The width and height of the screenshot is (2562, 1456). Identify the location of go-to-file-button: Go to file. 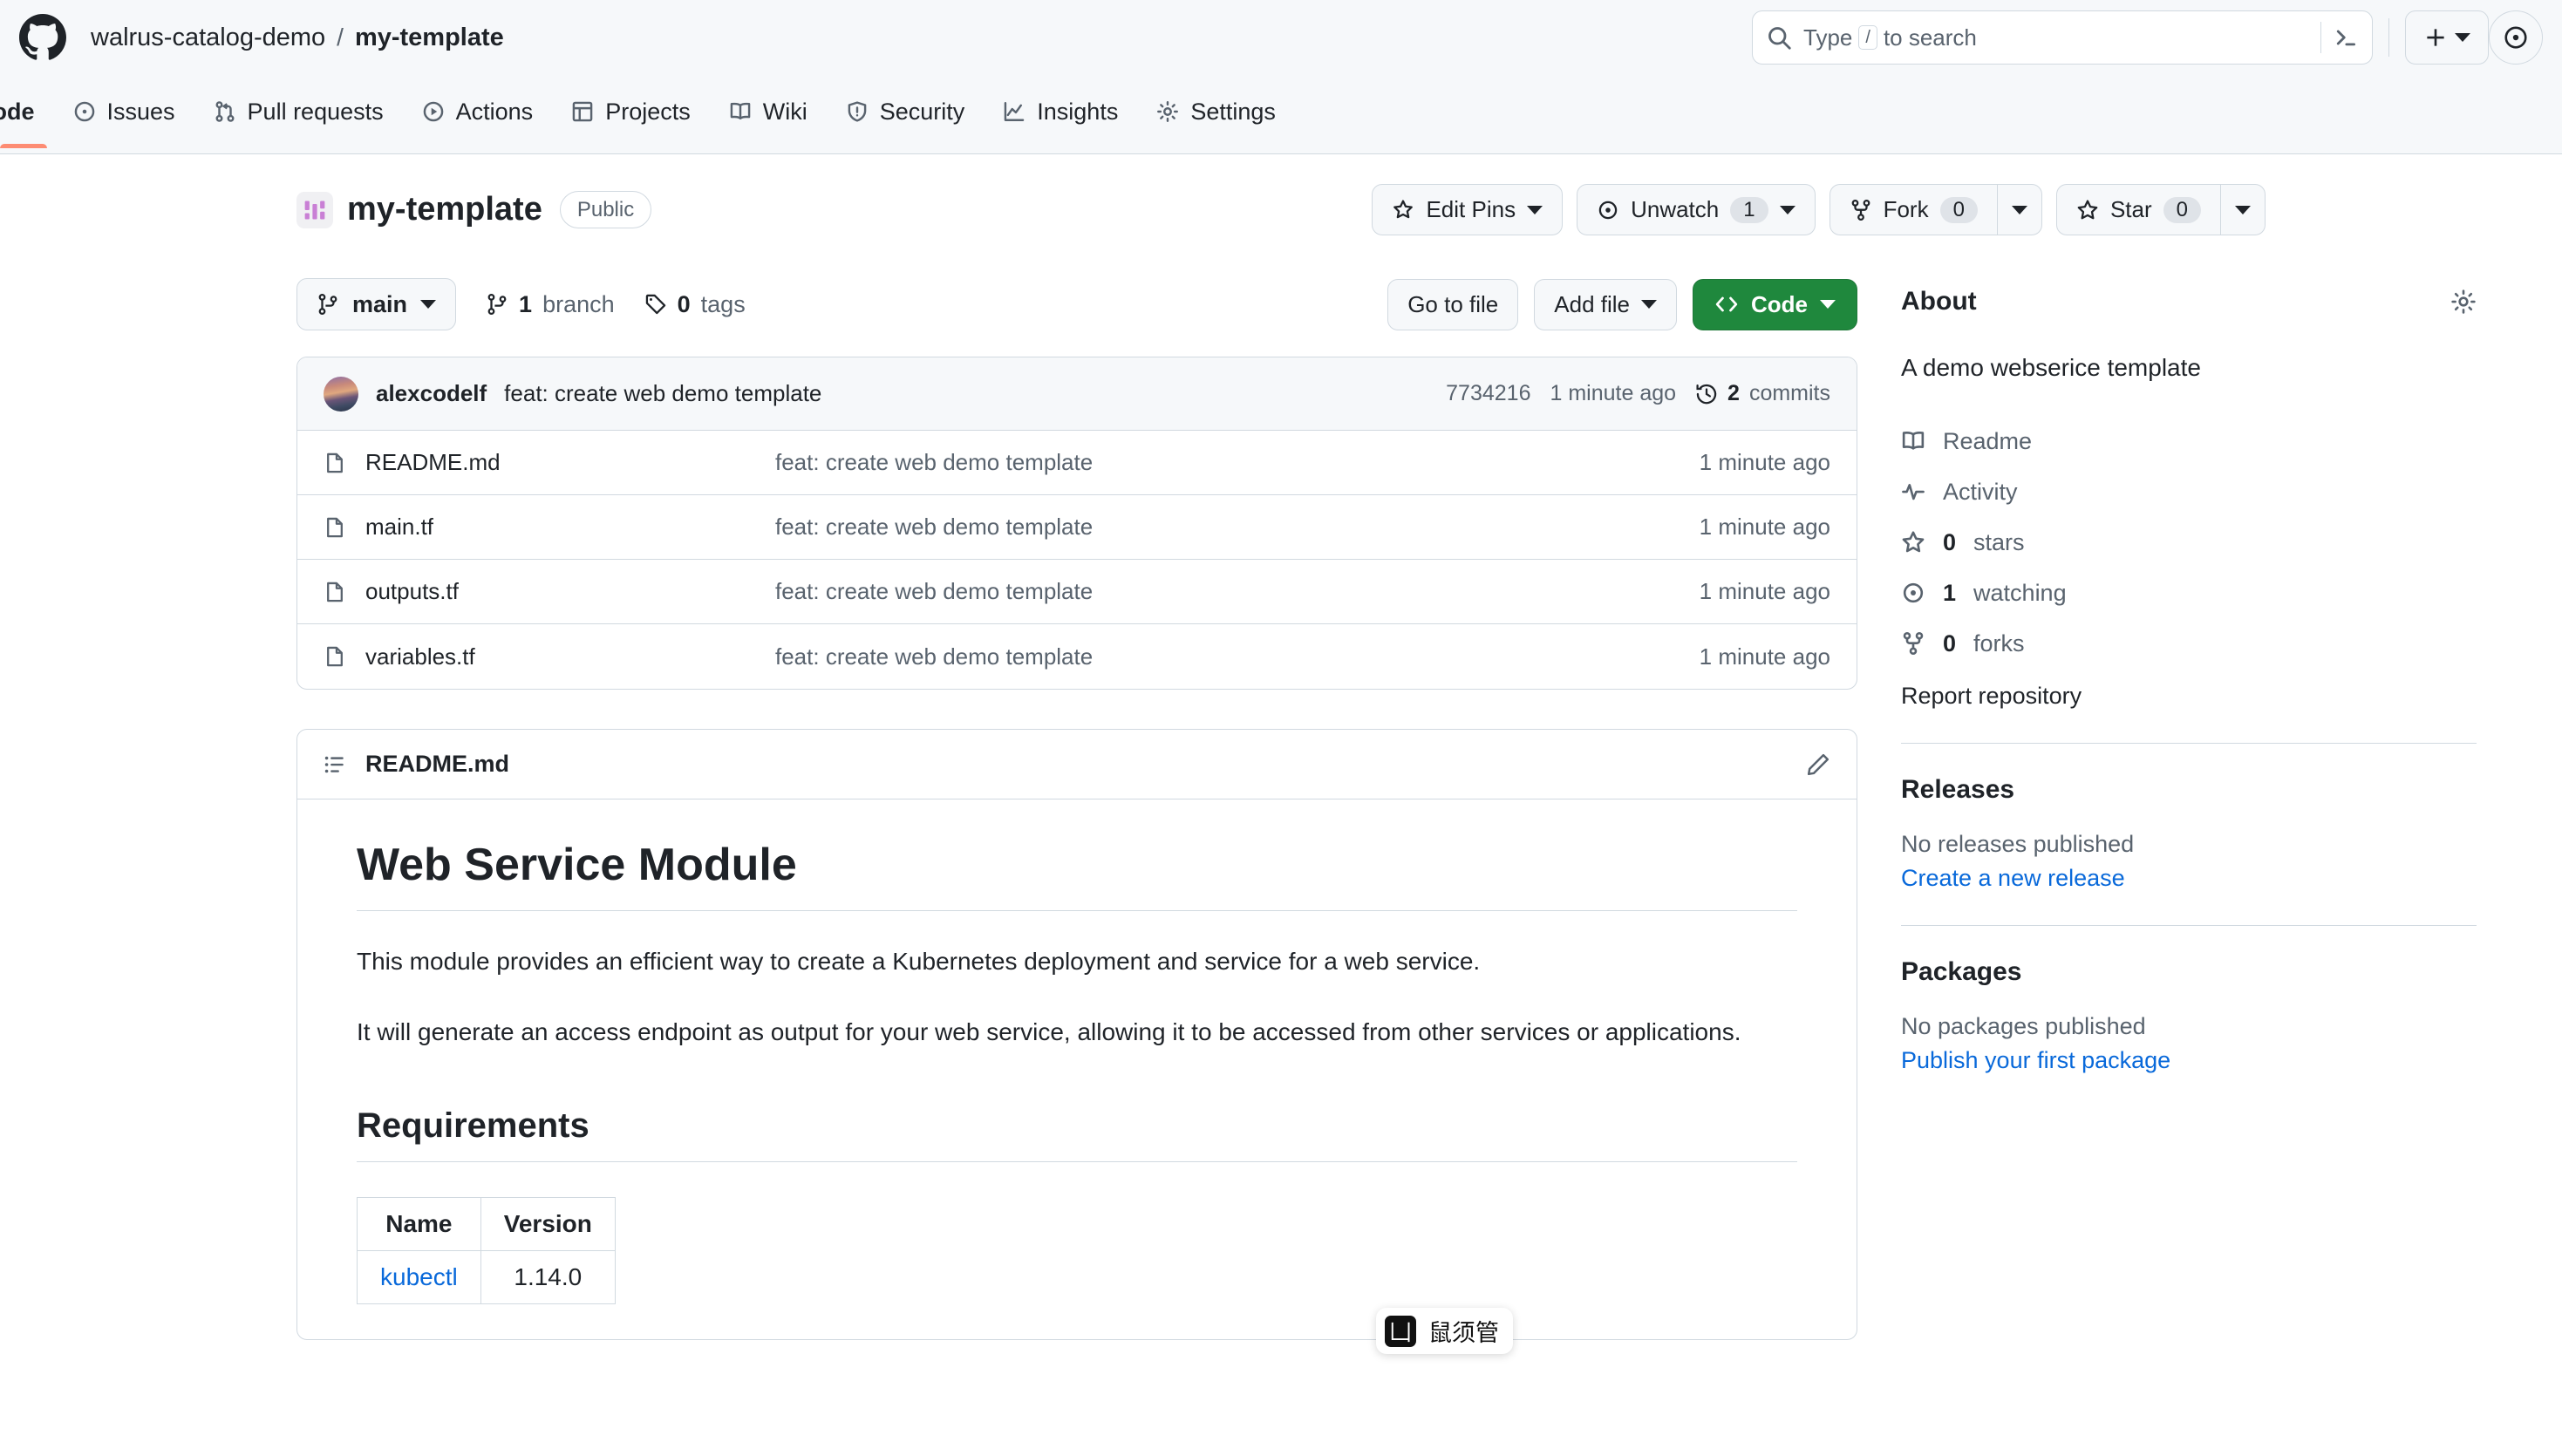
(1453, 304).